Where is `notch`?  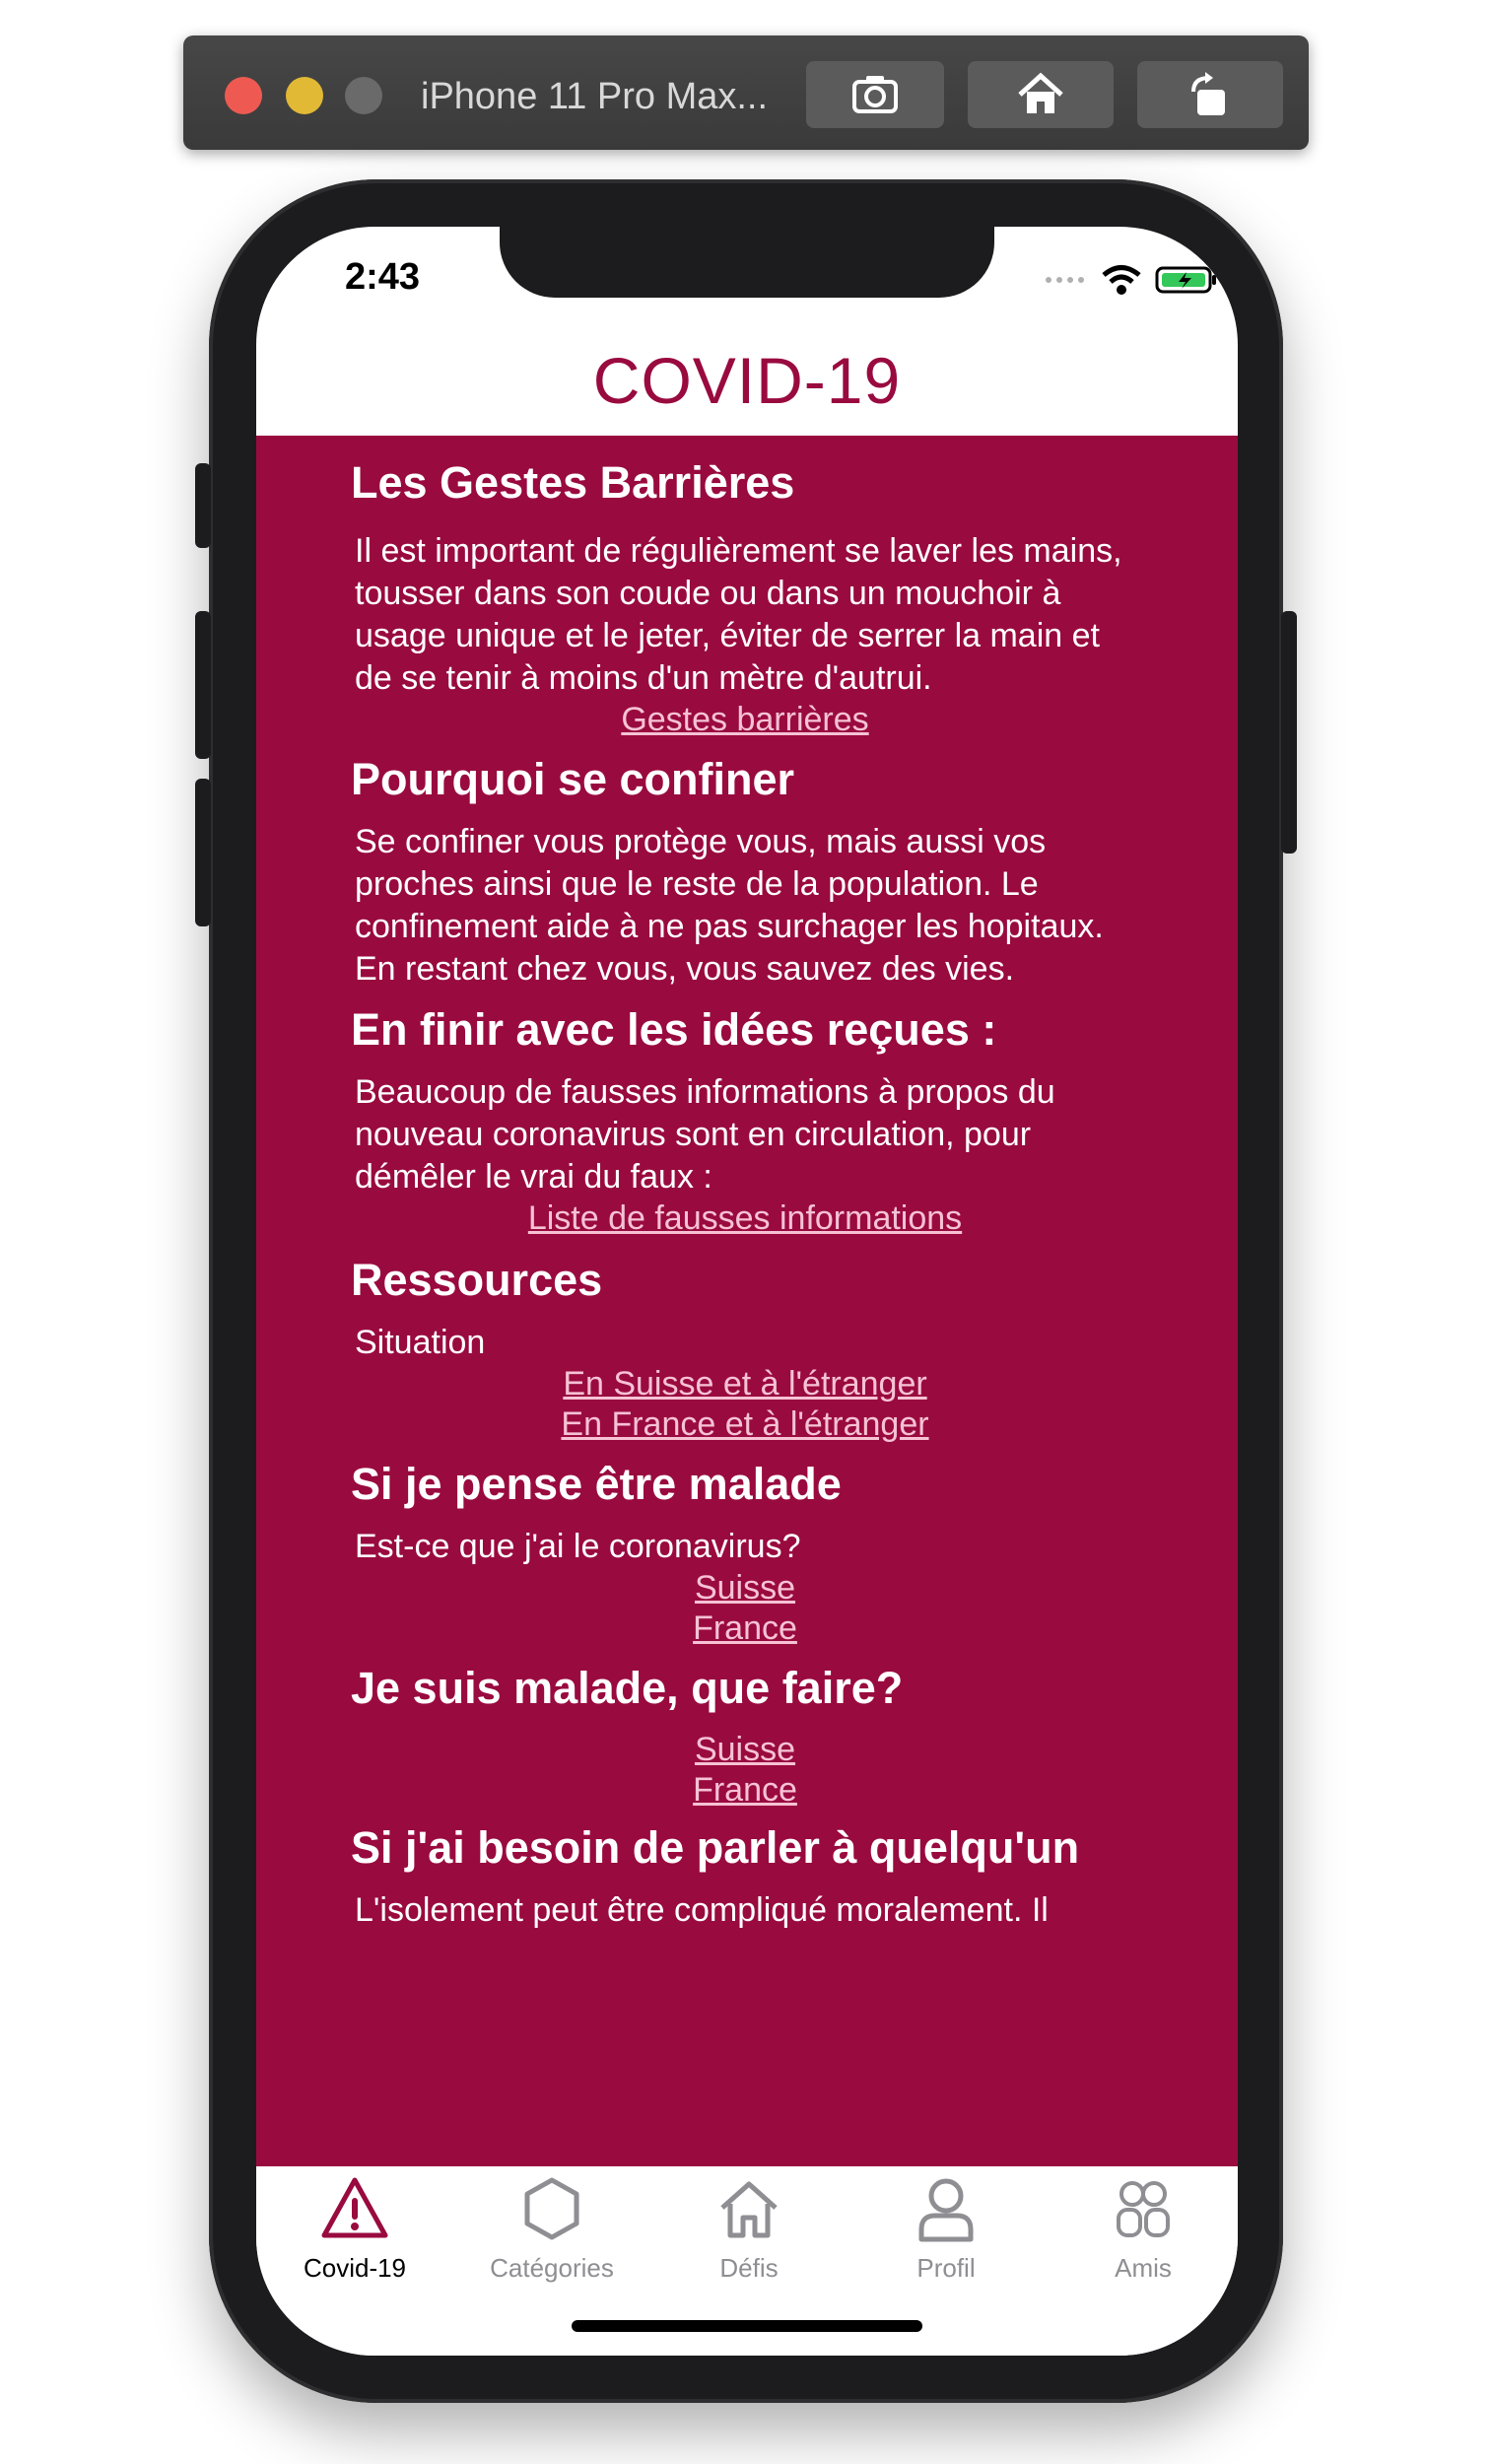
notch is located at coordinates (747, 262).